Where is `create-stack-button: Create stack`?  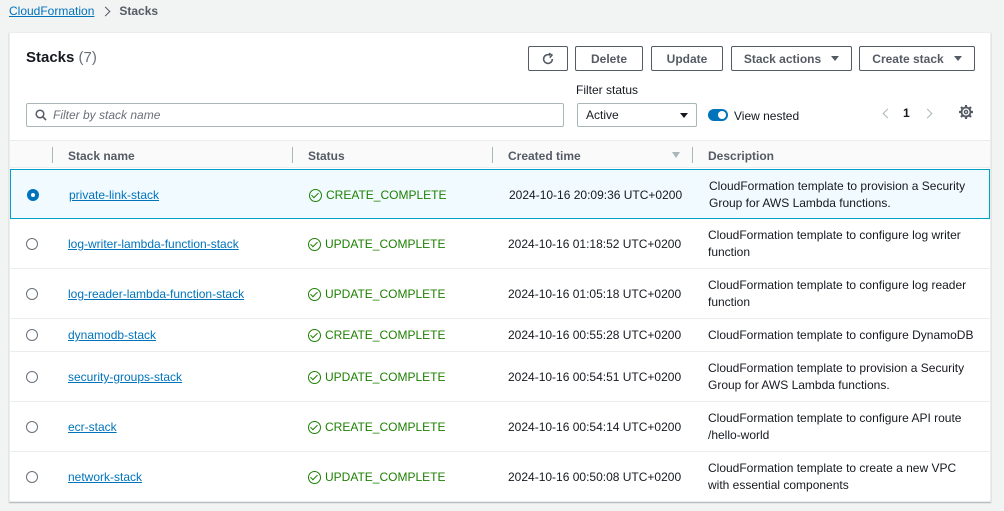
create-stack-button: Create stack is located at coordinates (917, 58).